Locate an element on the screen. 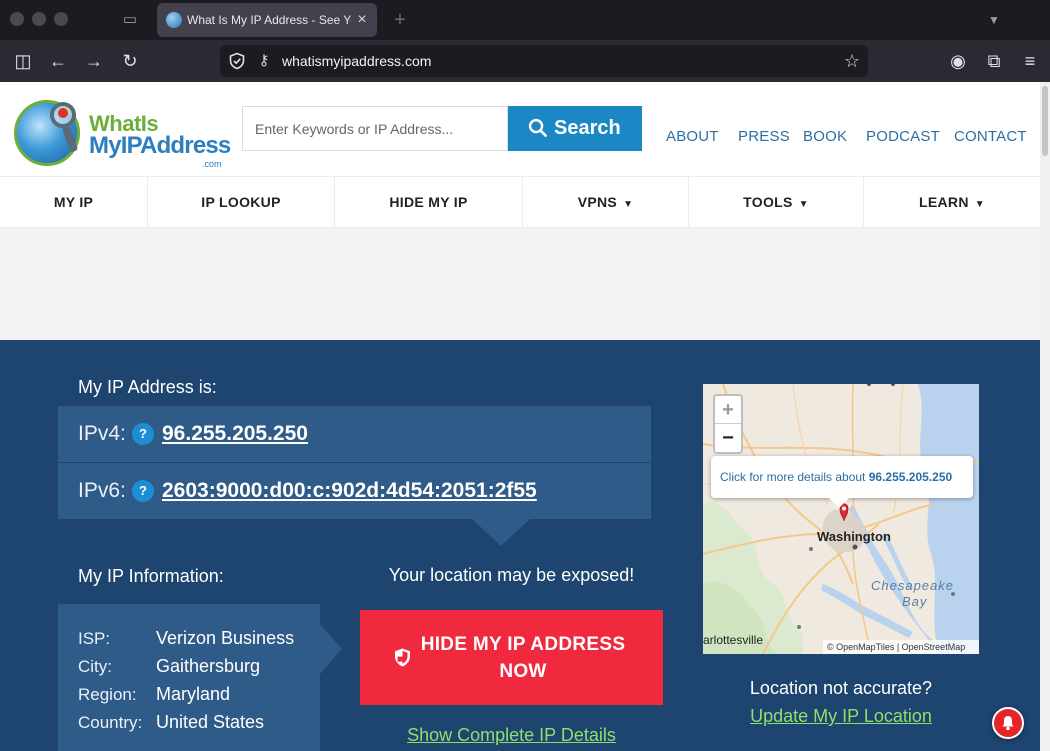 Image resolution: width=1050 pixels, height=751 pixels. exposed-warning: Your location may be exposed! is located at coordinates (511, 575).